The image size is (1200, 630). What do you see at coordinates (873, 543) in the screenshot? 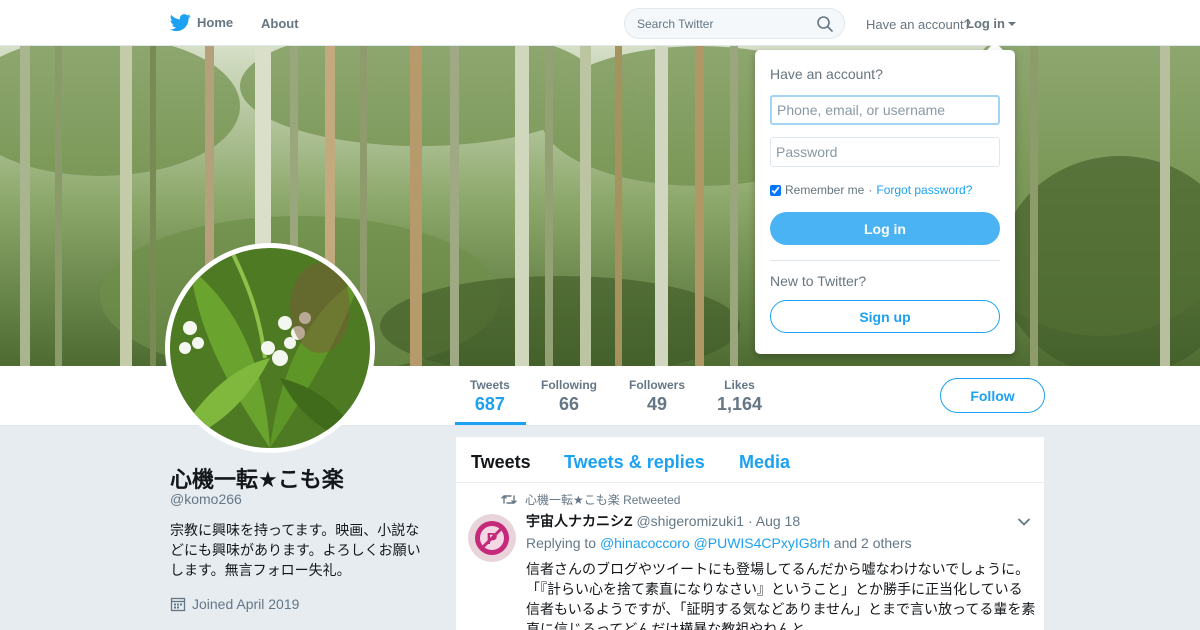
I see `reply-others-link: and 2 others` at bounding box center [873, 543].